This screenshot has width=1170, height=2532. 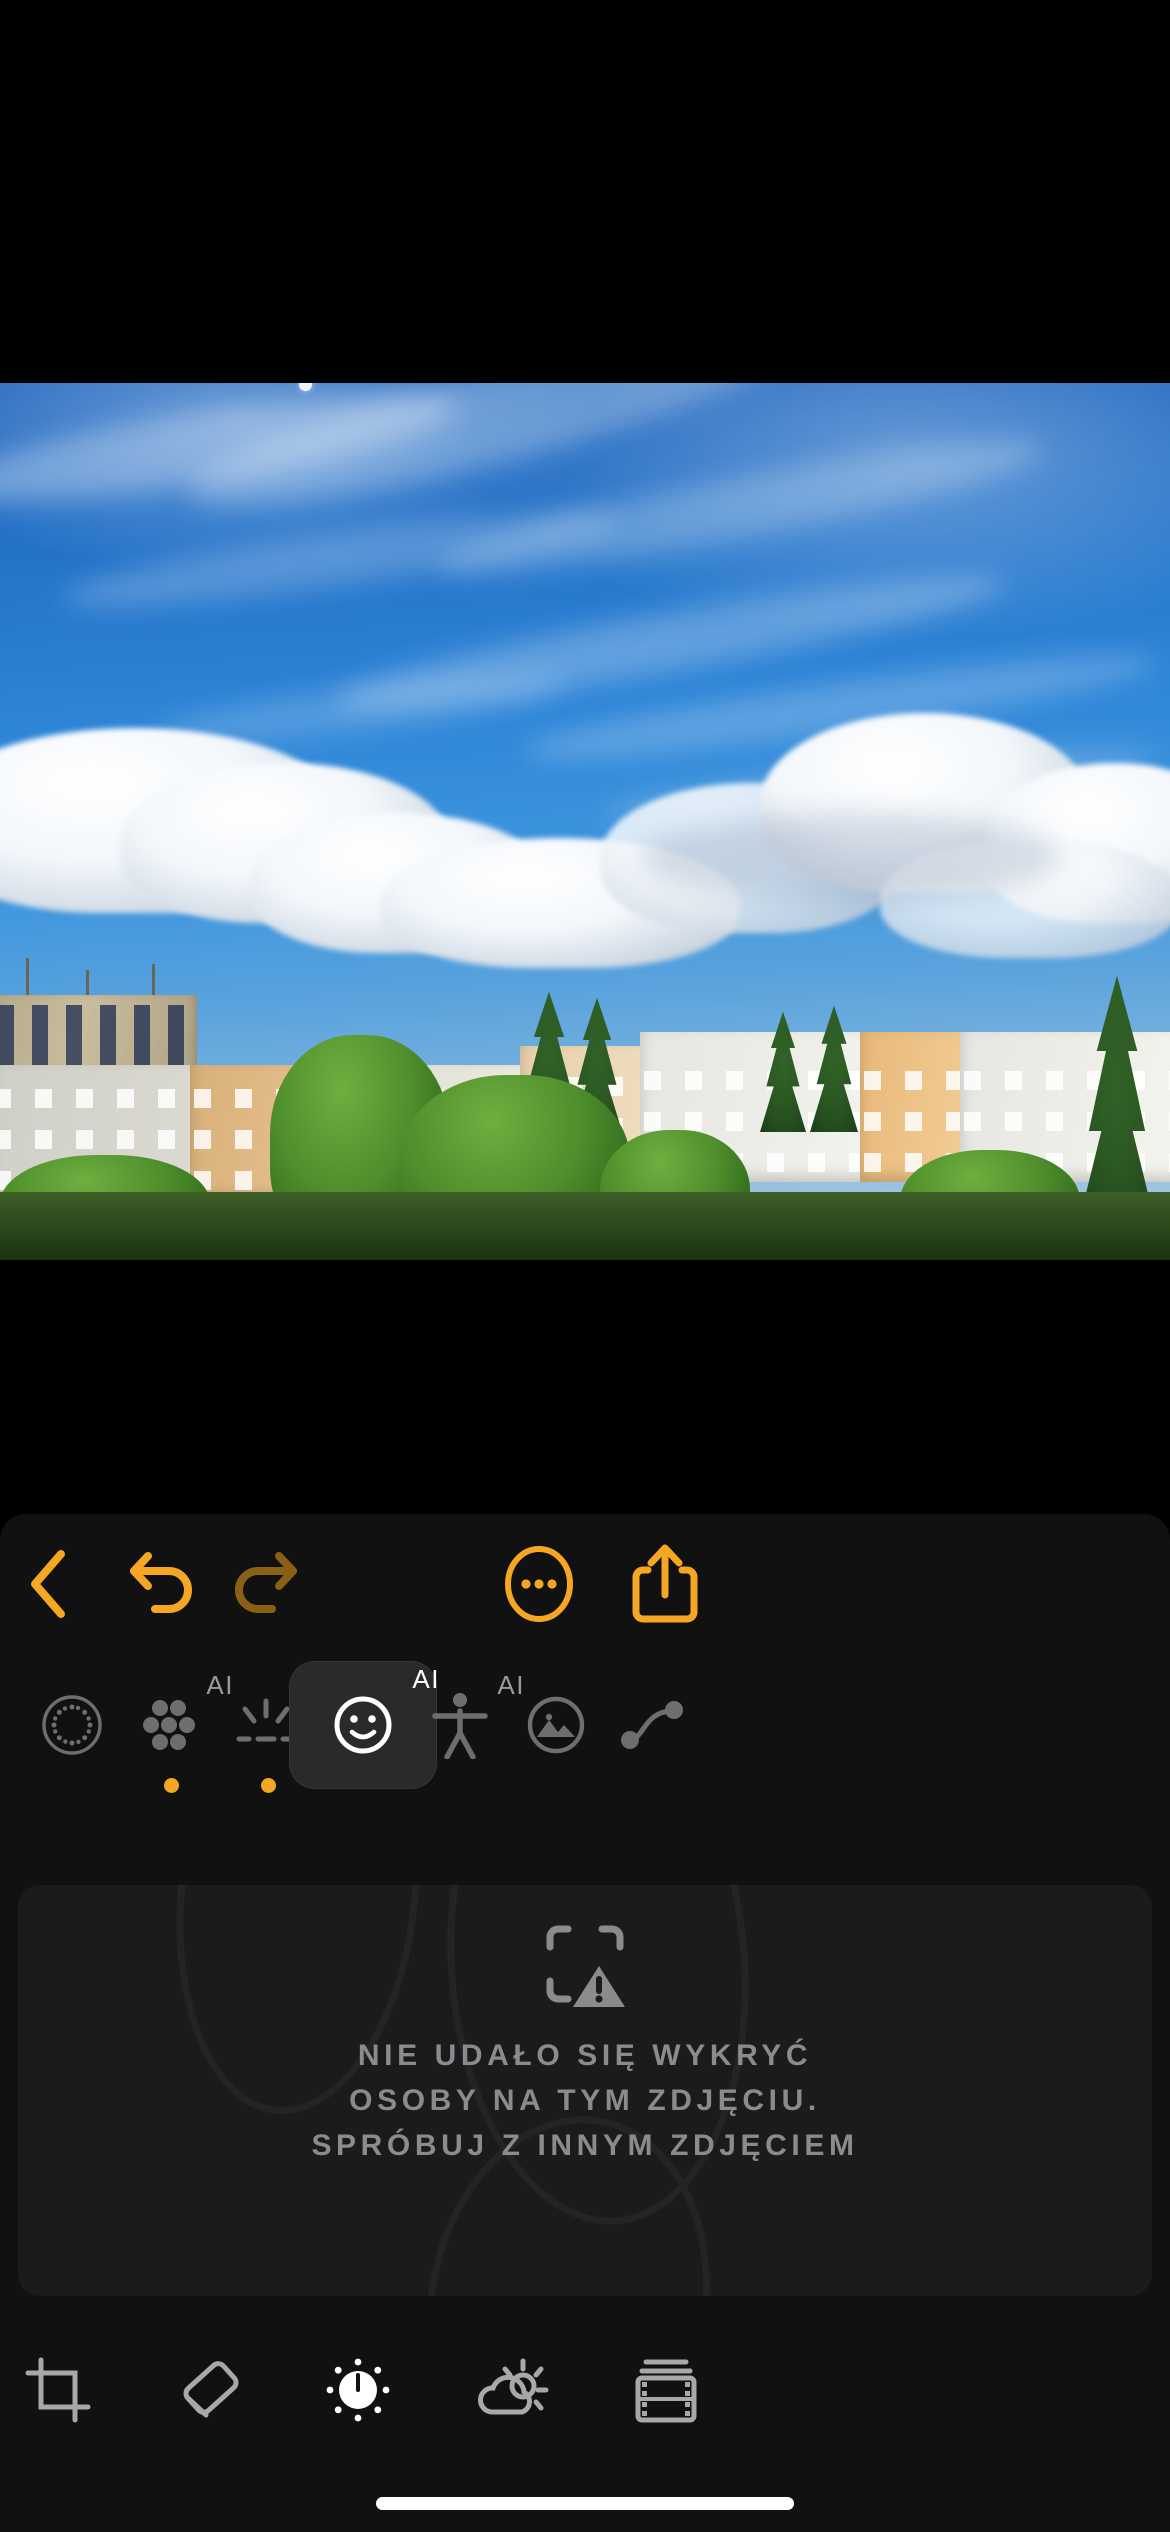 I want to click on ai-tools-row: AI AI AI, so click(x=585, y=1726).